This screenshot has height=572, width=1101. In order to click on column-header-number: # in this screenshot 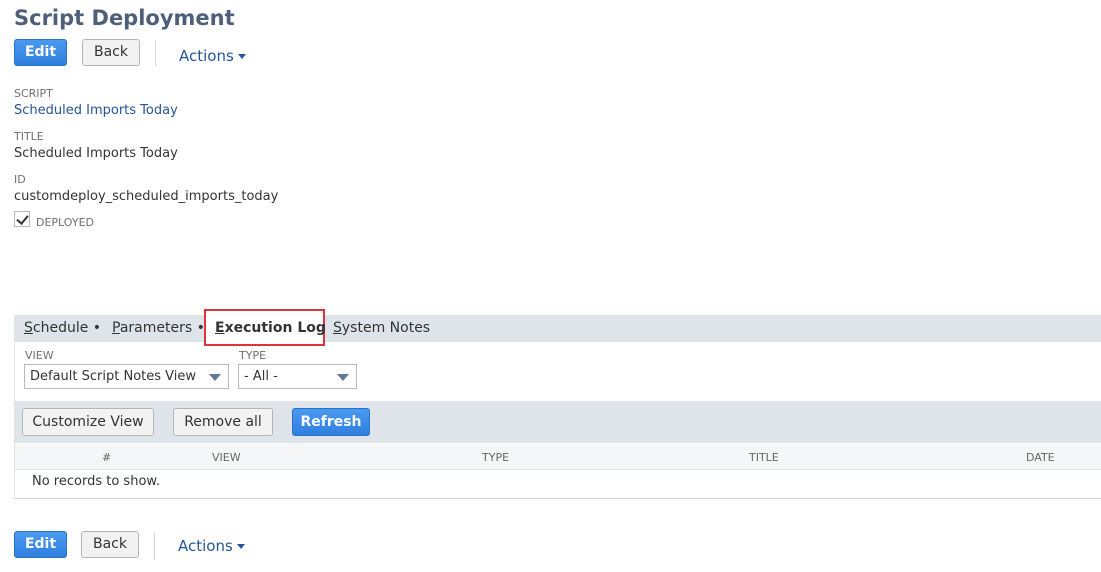, I will do `click(106, 457)`.